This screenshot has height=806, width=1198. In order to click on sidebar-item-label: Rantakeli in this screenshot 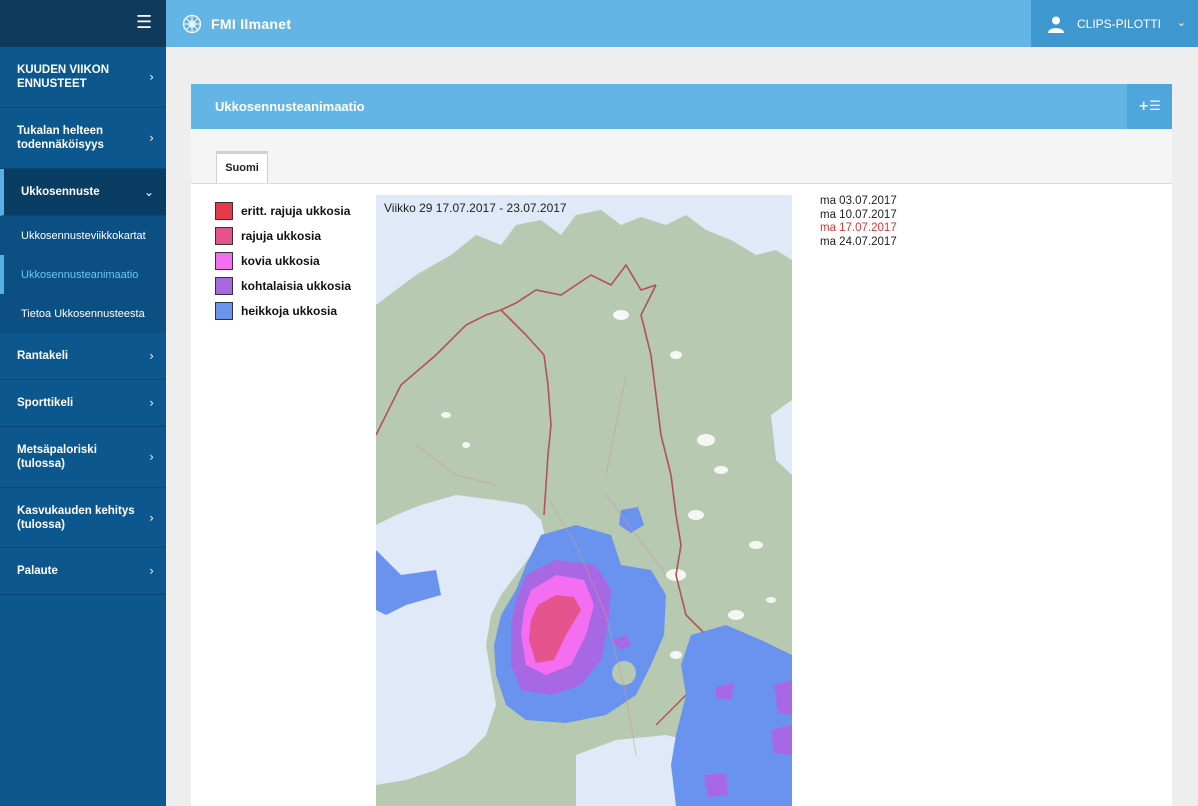, I will do `click(43, 356)`.